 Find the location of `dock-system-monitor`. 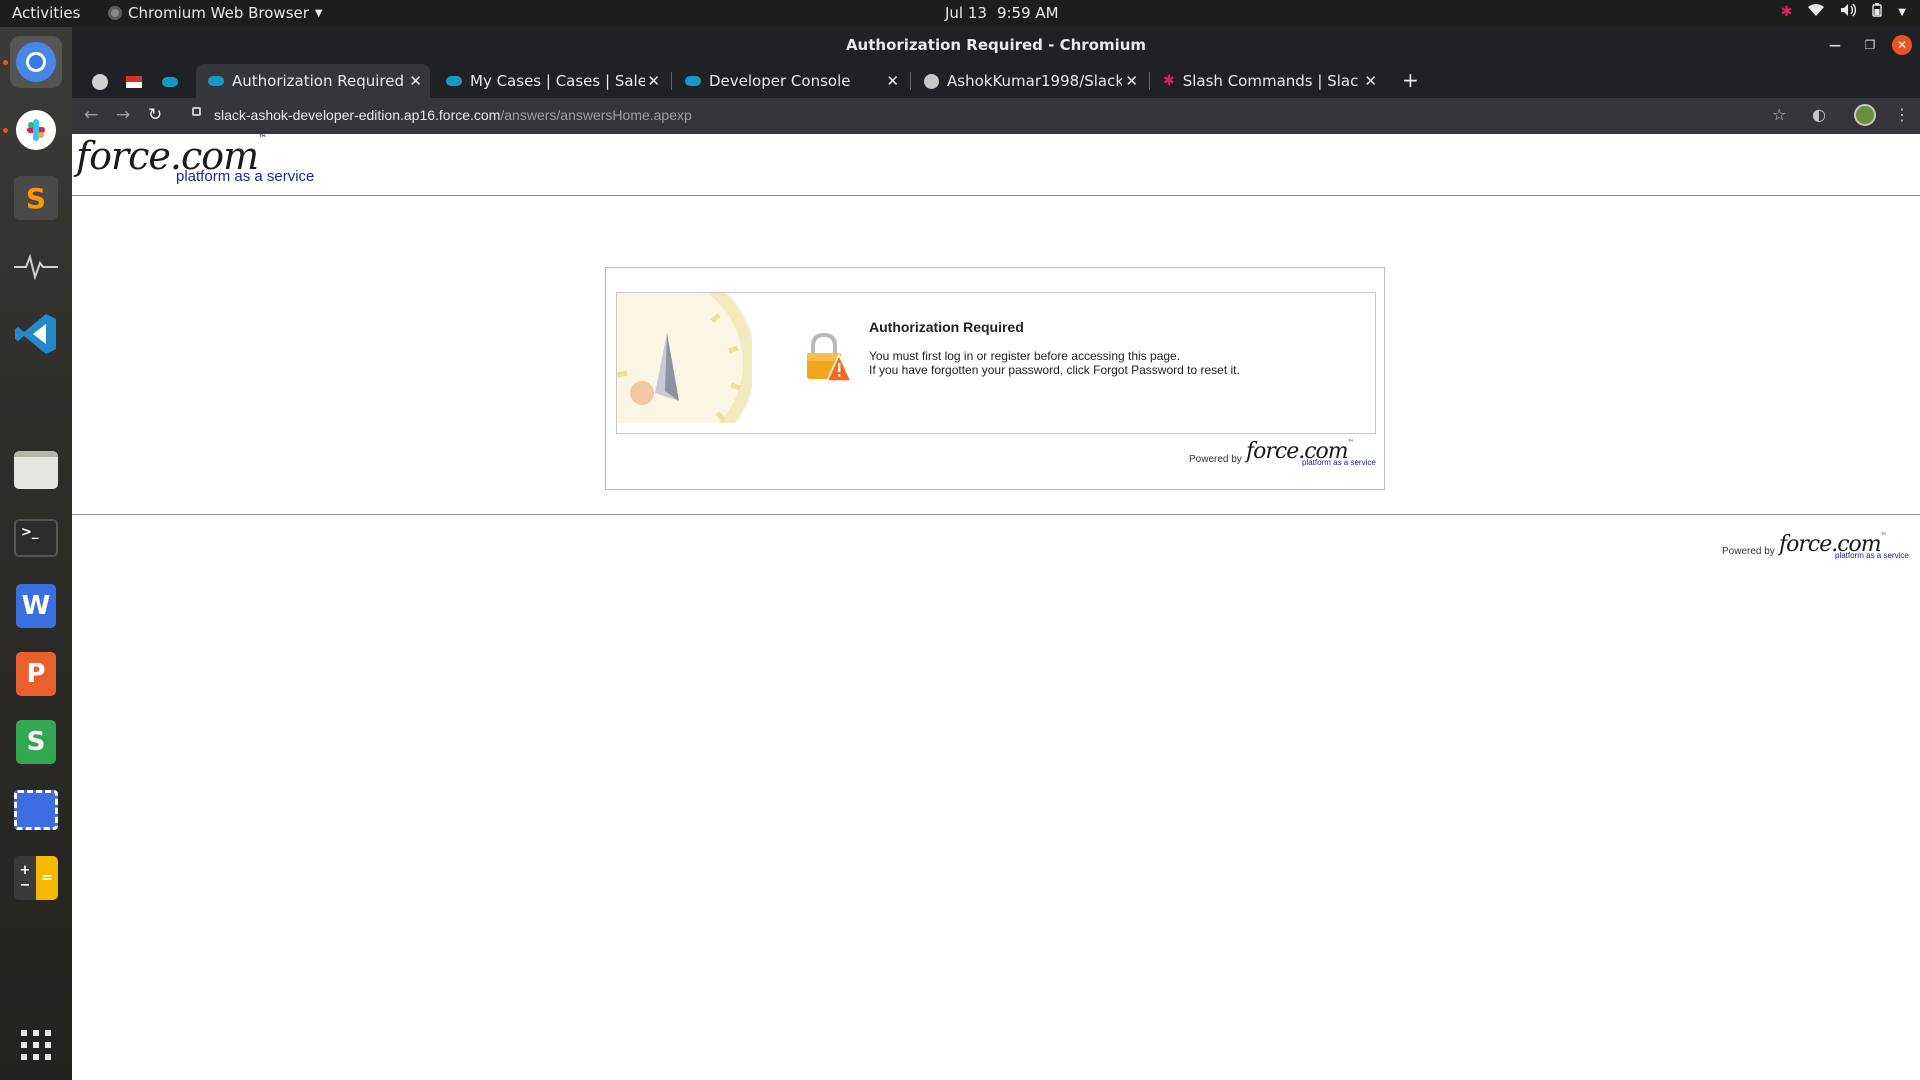

dock-system-monitor is located at coordinates (36, 266).